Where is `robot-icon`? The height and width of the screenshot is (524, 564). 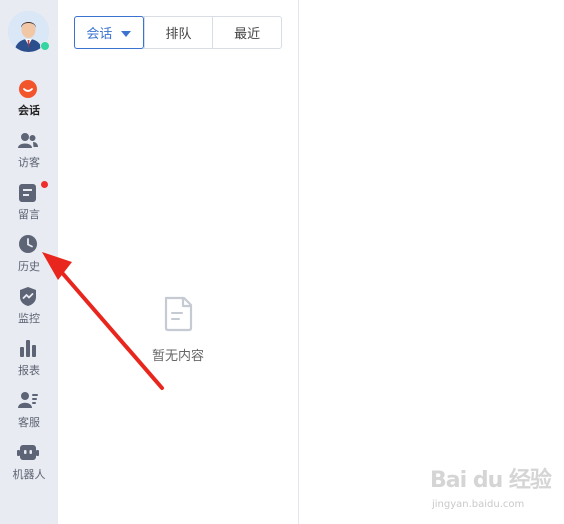 robot-icon is located at coordinates (28, 452).